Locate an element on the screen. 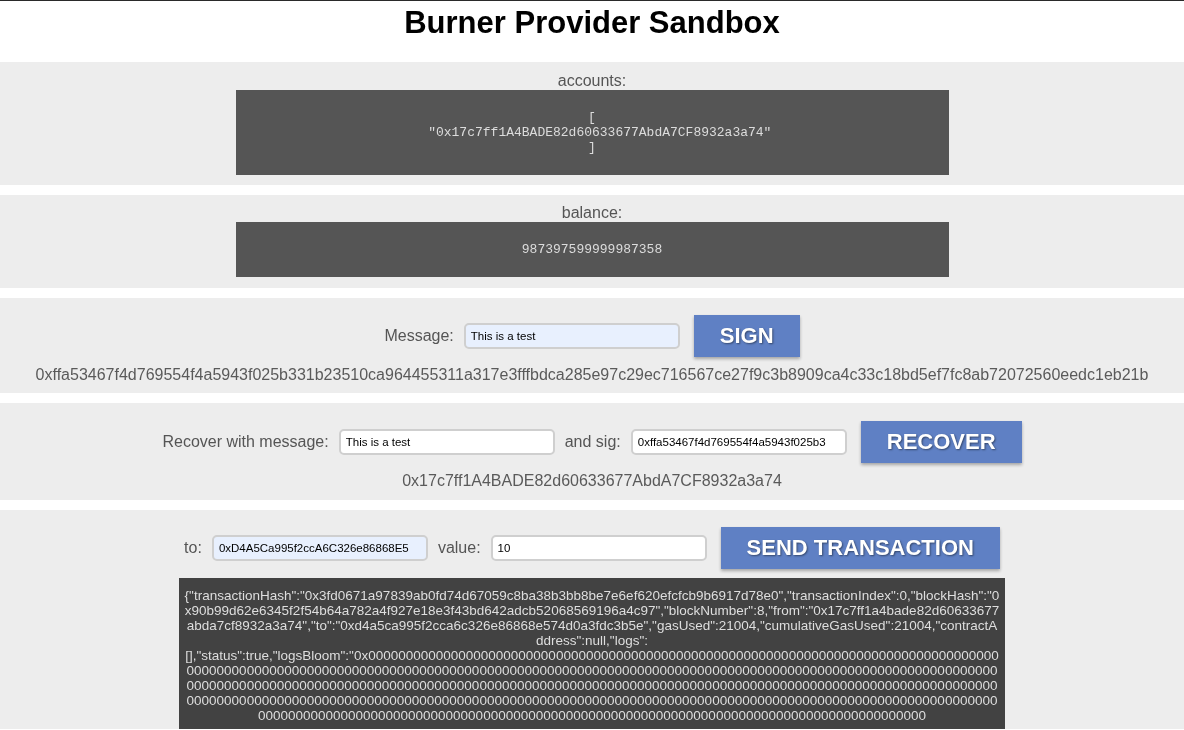  input-field: 10 is located at coordinates (598, 548).